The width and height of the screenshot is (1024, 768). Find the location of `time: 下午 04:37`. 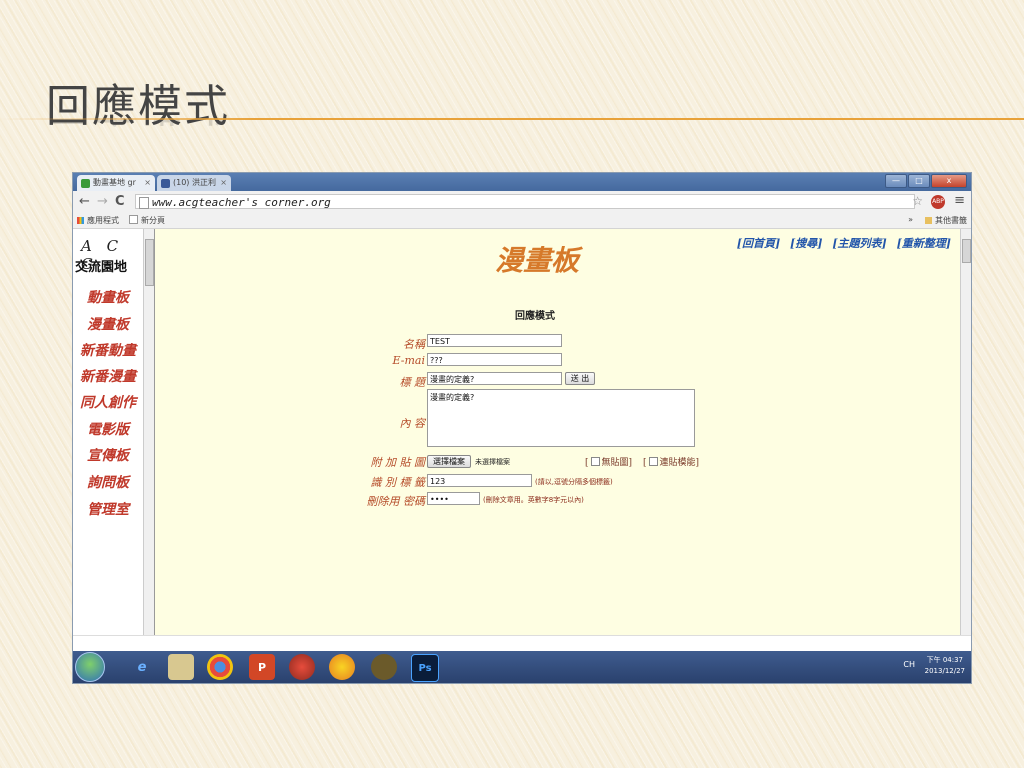

time: 下午 04:37 is located at coordinates (945, 660).